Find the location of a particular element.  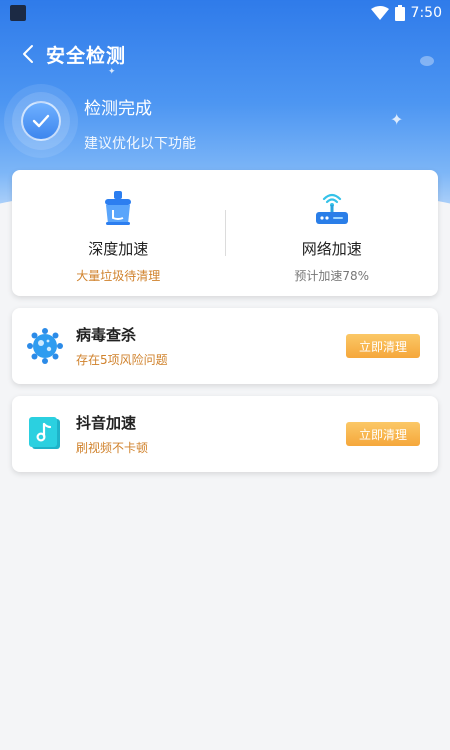

feature-deep-speed: 深度加速 大量垃圾待清理 is located at coordinates (118, 233).